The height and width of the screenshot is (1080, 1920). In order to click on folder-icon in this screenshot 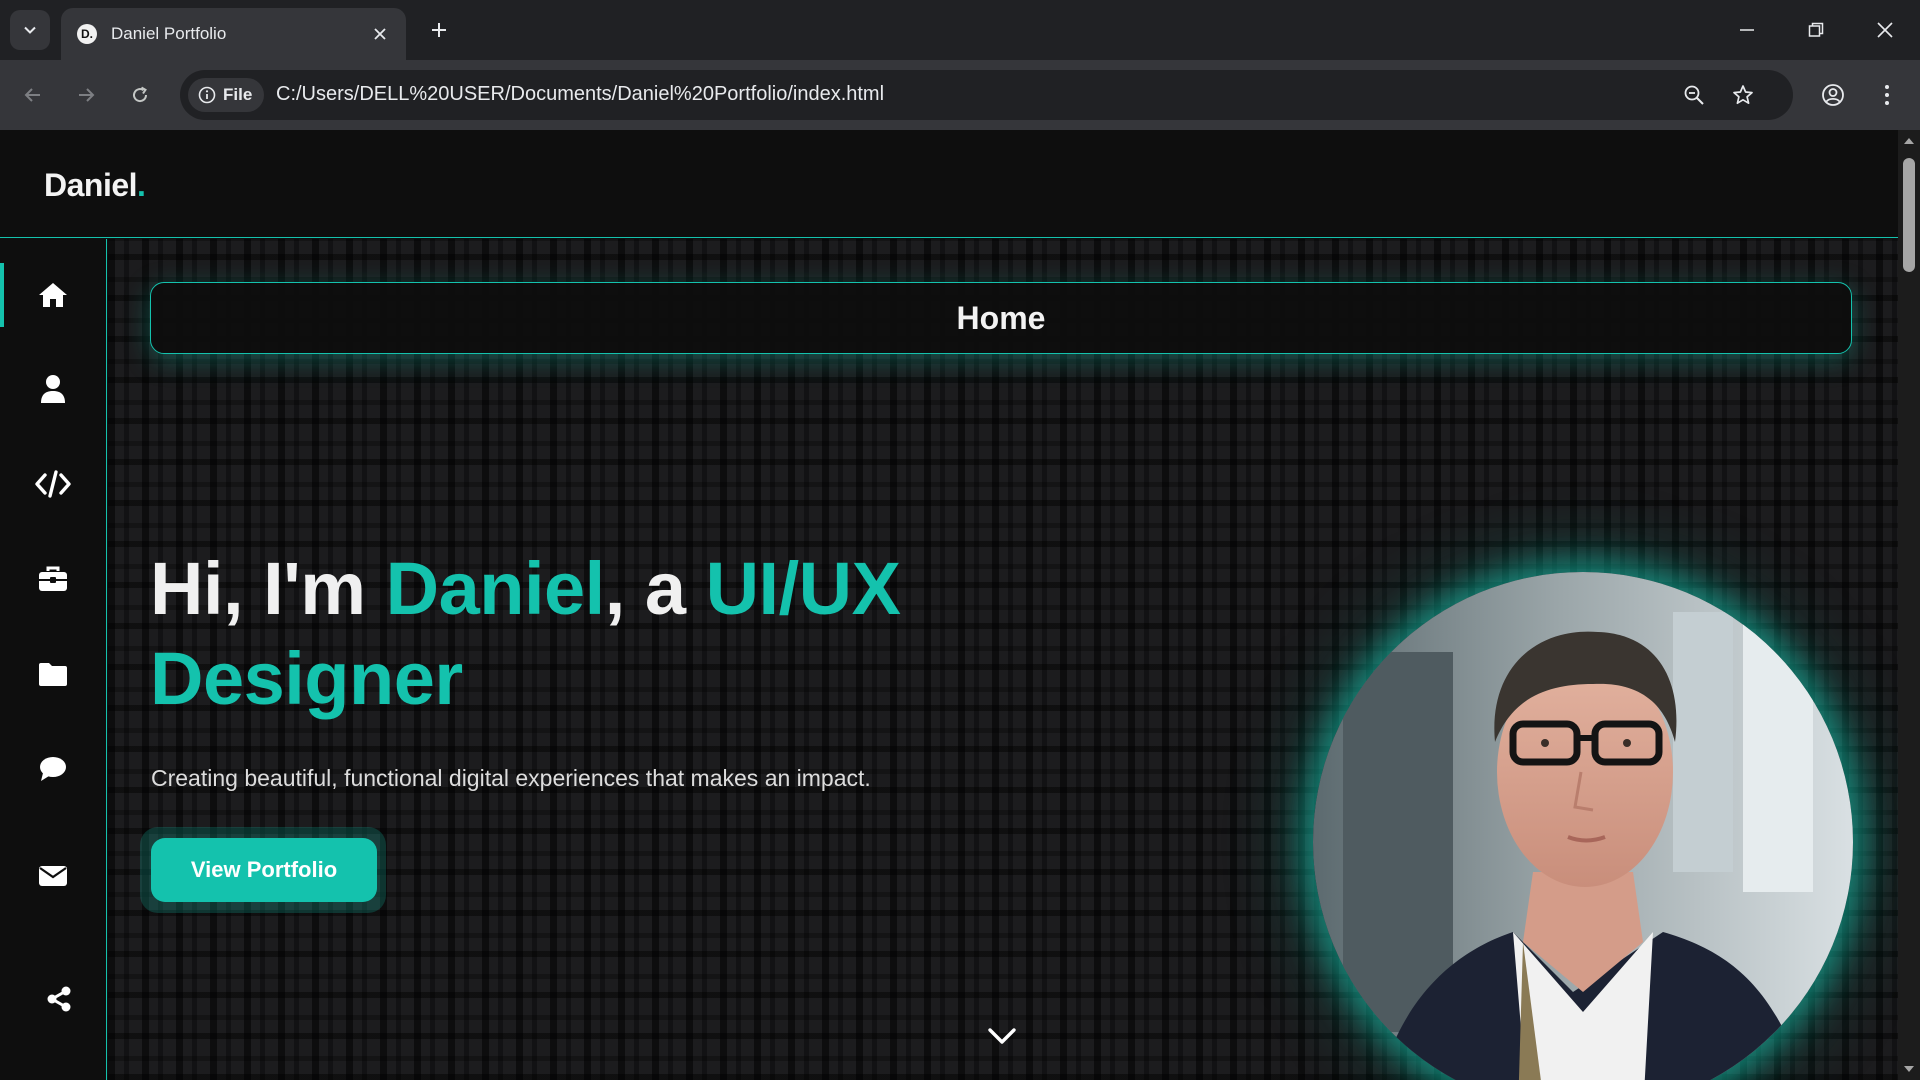, I will do `click(52, 674)`.